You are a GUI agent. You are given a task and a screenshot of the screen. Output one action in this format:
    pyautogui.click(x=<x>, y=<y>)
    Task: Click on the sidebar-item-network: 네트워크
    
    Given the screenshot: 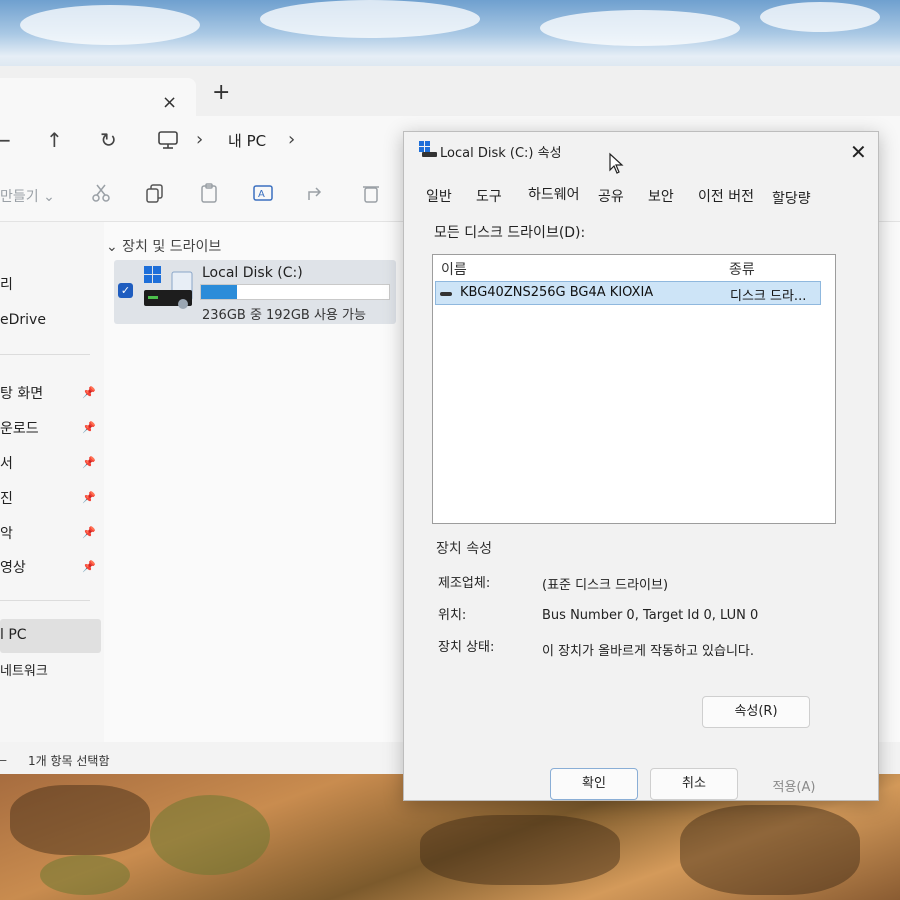 What is the action you would take?
    pyautogui.click(x=24, y=669)
    